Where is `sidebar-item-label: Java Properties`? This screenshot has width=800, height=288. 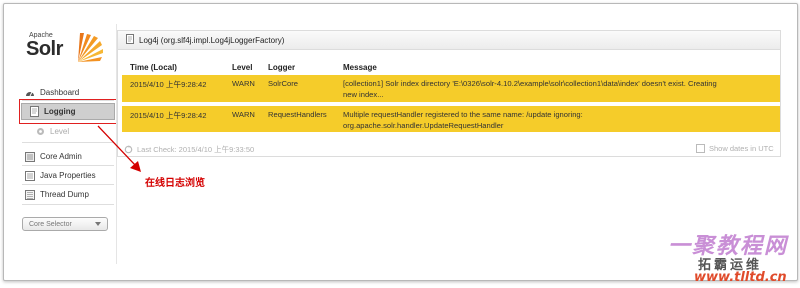 sidebar-item-label: Java Properties is located at coordinates (68, 175).